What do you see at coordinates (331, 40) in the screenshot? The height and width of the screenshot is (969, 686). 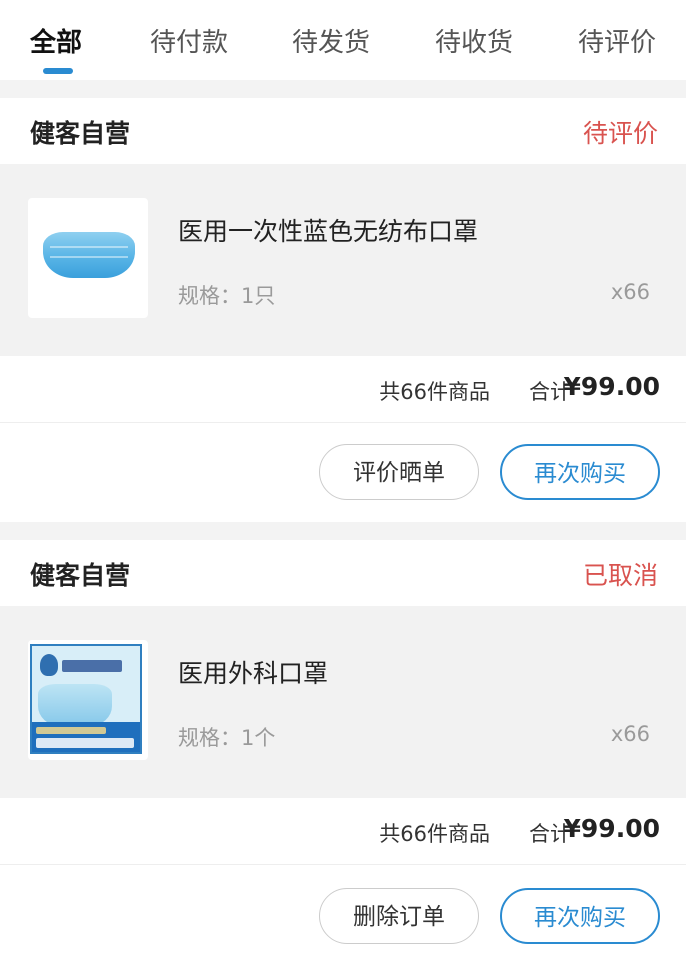 I see `tab-pending-shipment: 待发货` at bounding box center [331, 40].